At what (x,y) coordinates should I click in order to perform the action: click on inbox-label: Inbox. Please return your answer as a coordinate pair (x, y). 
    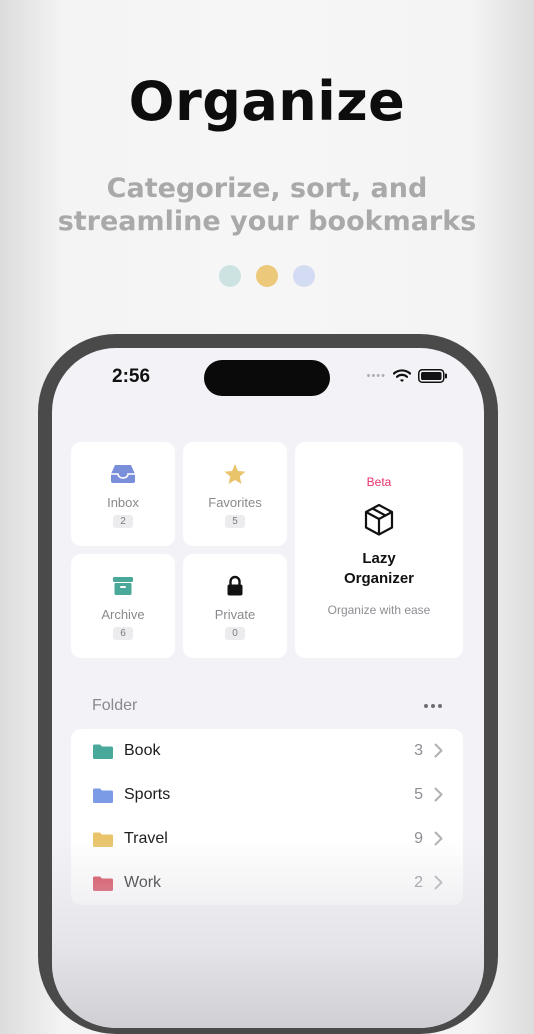
    Looking at the image, I should click on (123, 502).